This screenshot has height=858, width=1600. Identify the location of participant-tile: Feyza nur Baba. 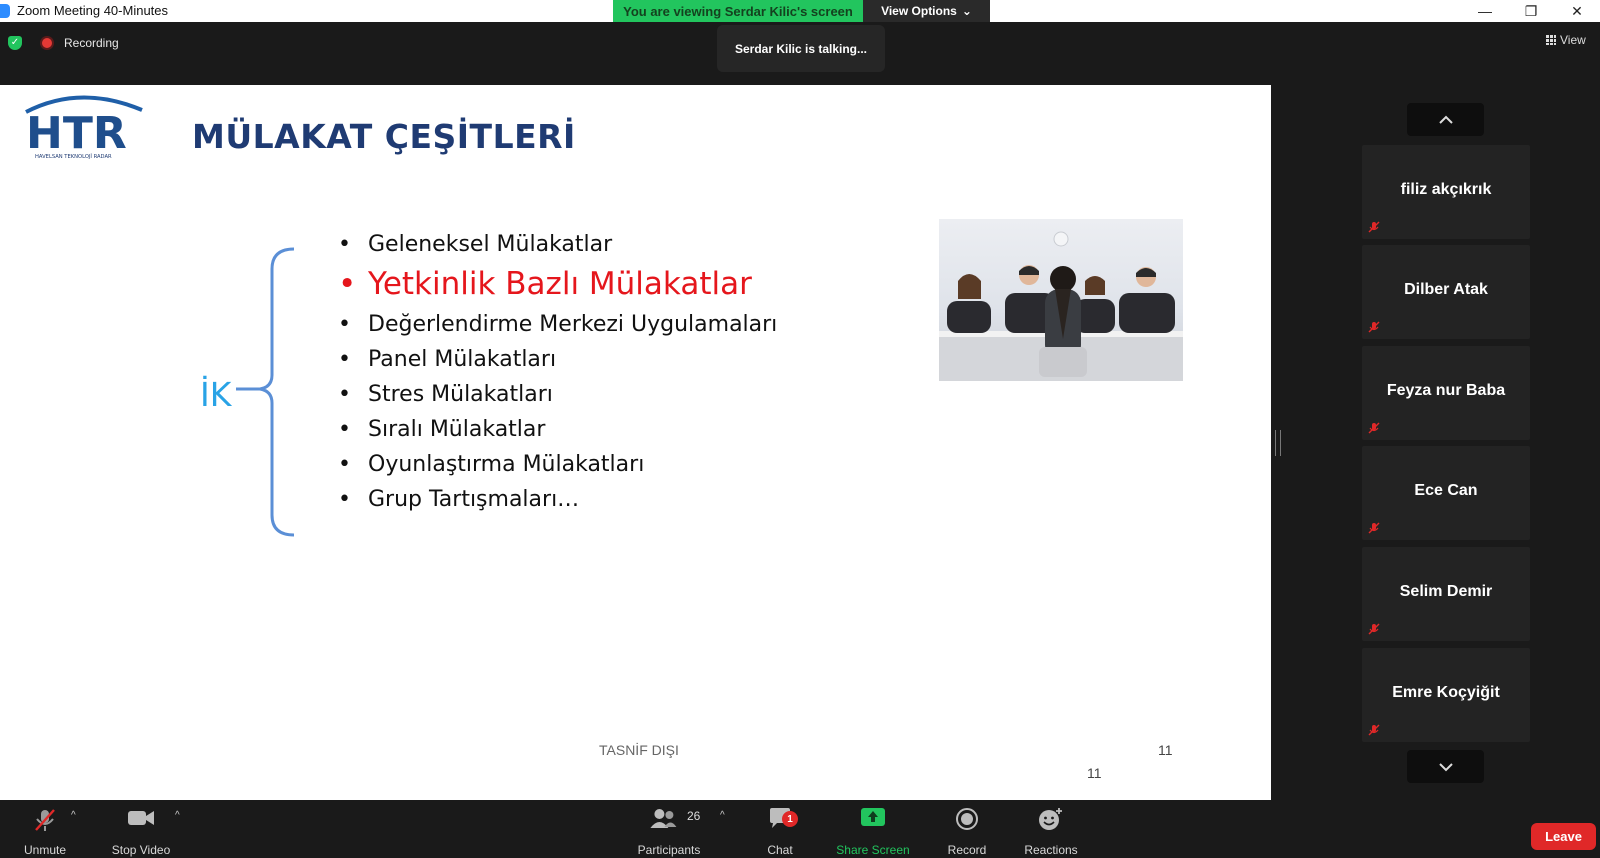
(1446, 393).